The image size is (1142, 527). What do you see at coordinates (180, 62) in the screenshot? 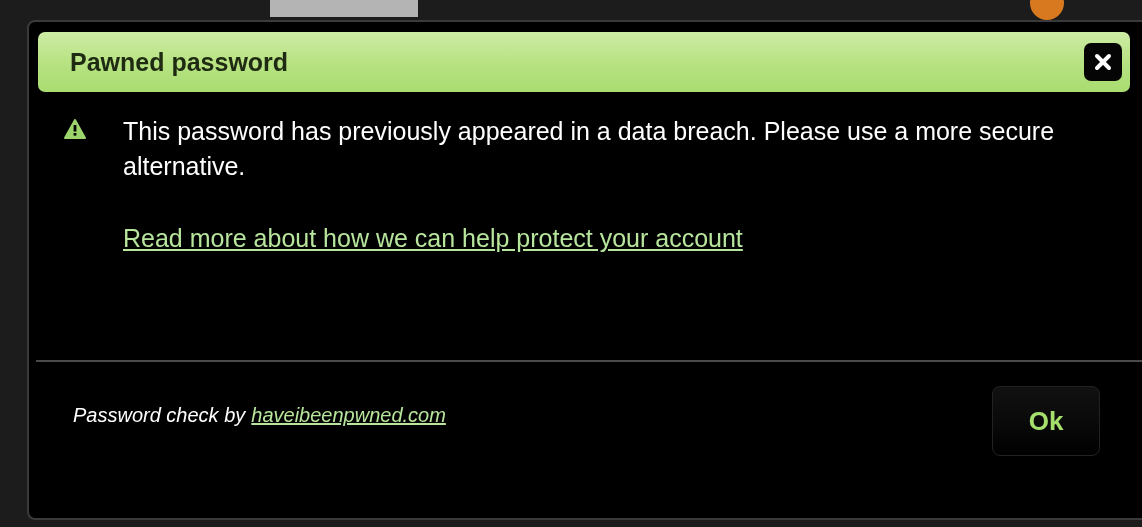
I see `dialog-title: Pawned password` at bounding box center [180, 62].